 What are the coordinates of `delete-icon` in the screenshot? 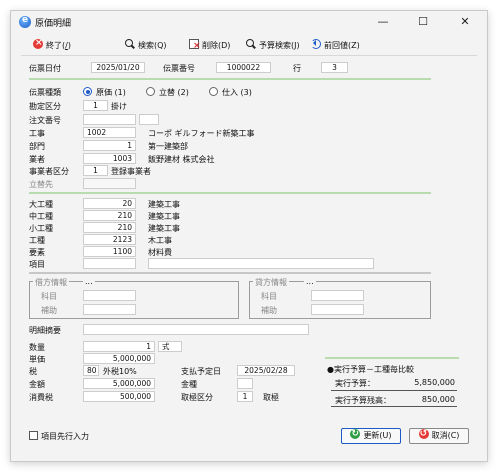 It's located at (195, 46).